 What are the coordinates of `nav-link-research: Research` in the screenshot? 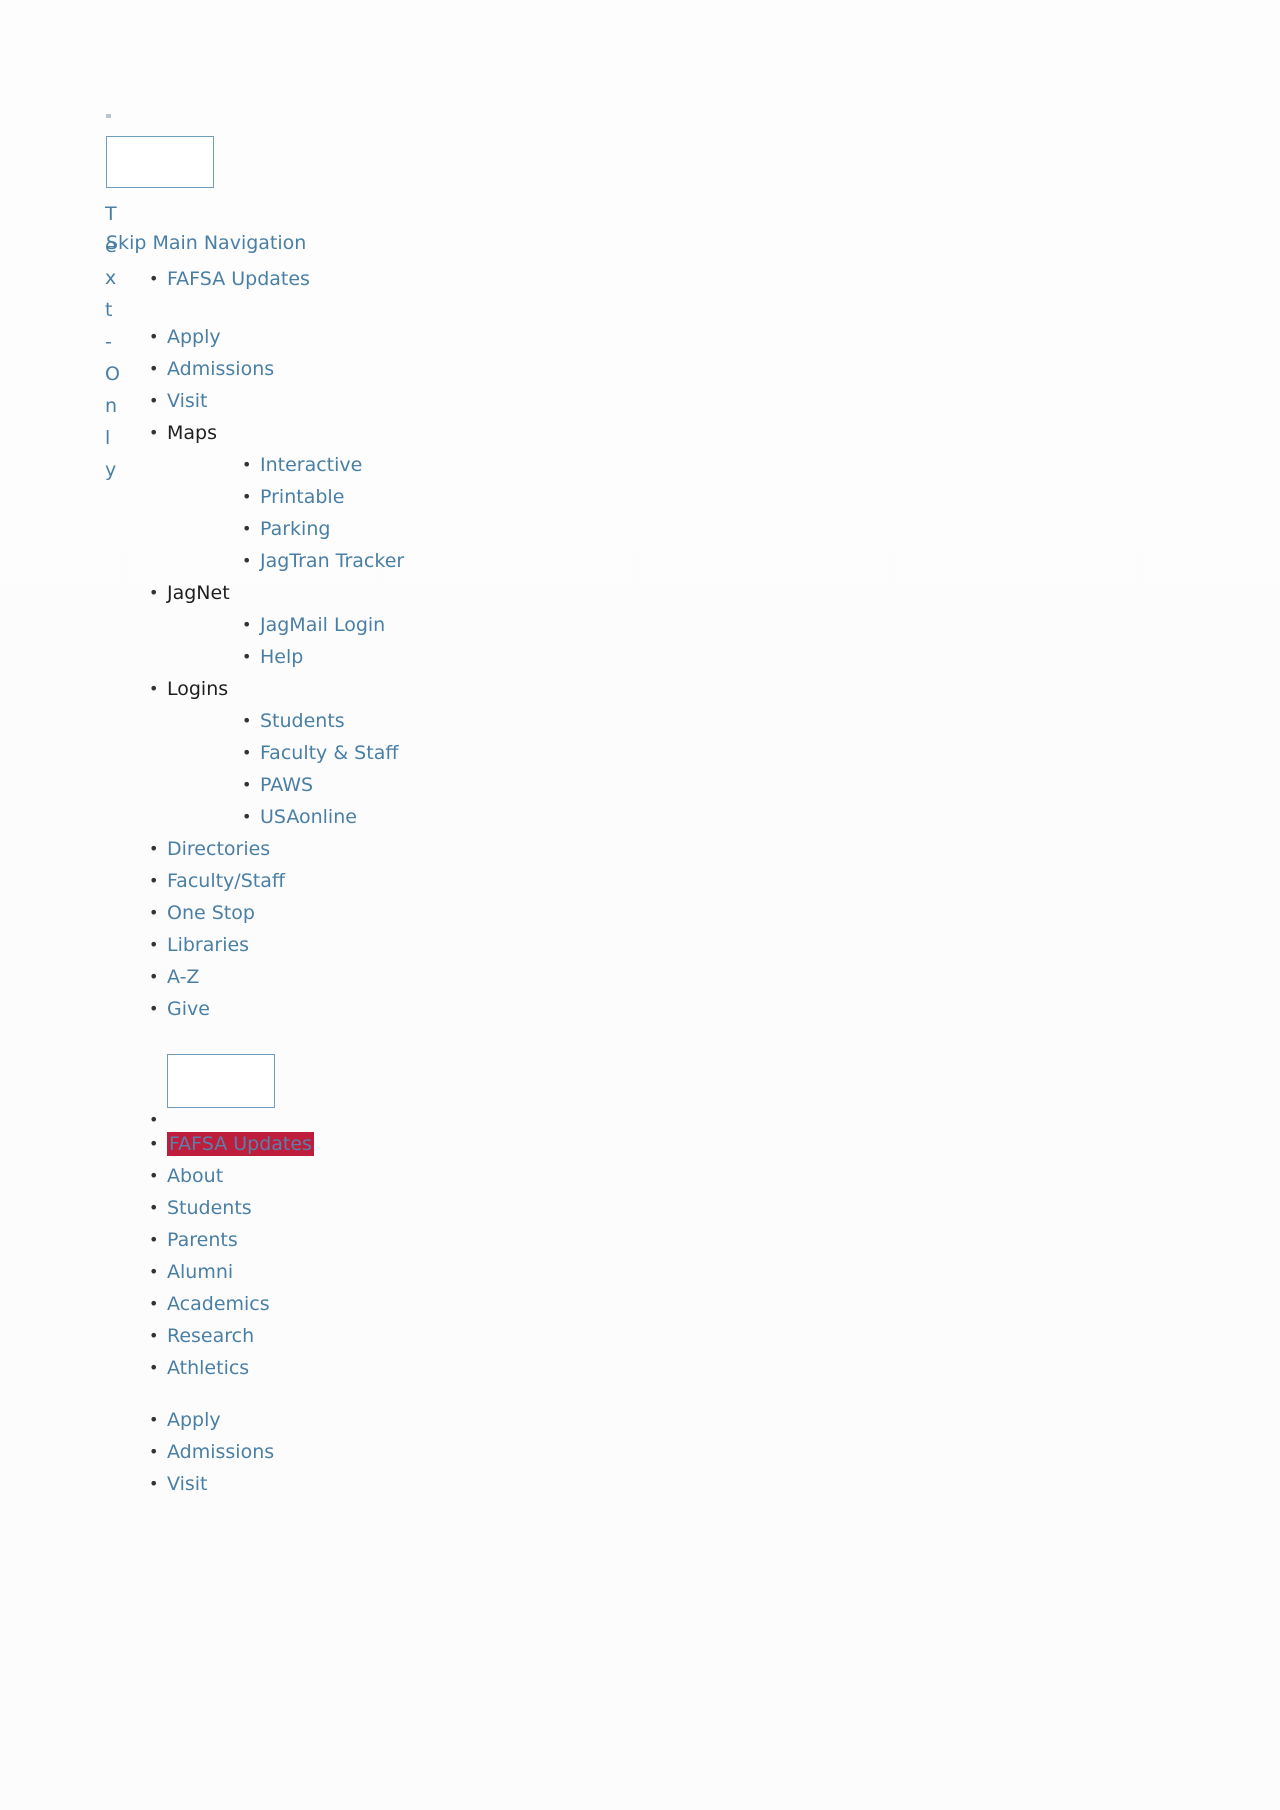 It's located at (210, 1336).